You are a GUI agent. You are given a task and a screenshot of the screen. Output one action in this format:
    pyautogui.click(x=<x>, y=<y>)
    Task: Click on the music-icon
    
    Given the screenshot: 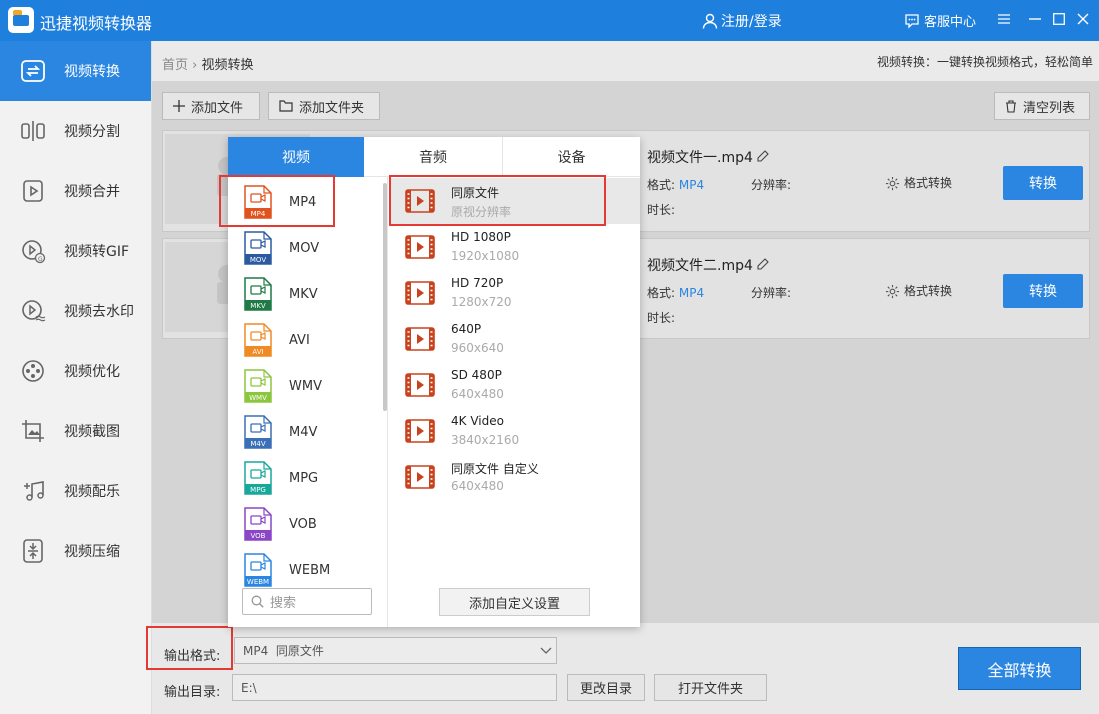 What is the action you would take?
    pyautogui.click(x=33, y=491)
    